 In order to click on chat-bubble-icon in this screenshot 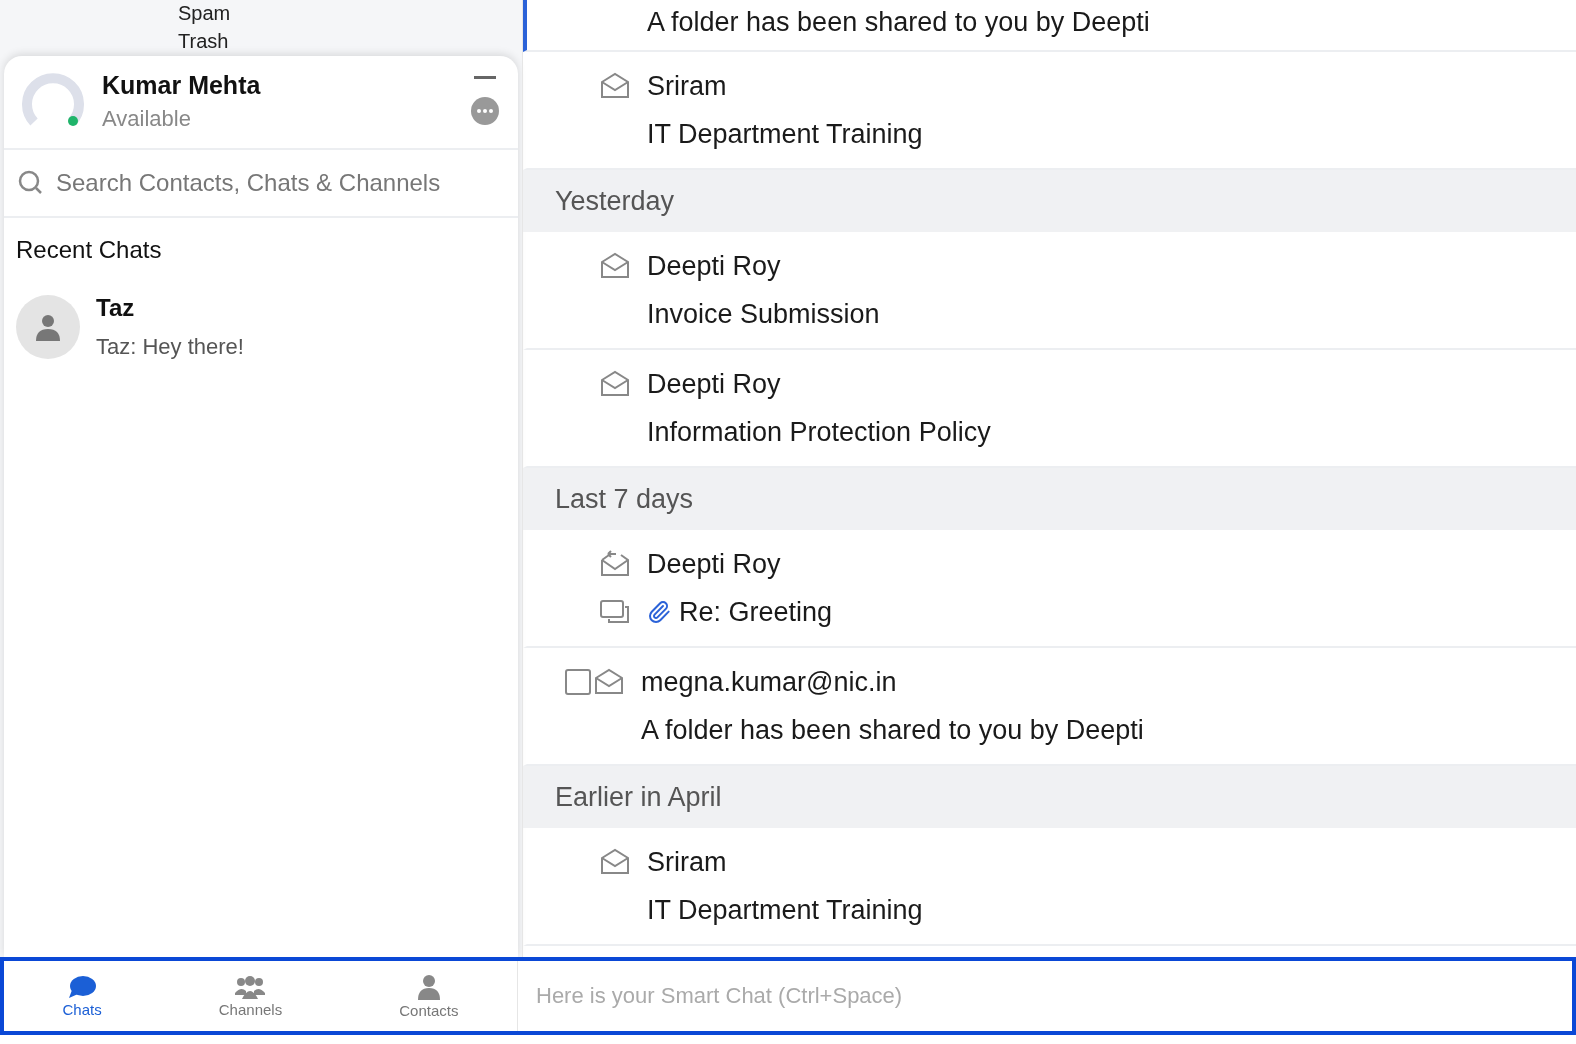, I will do `click(82, 986)`.